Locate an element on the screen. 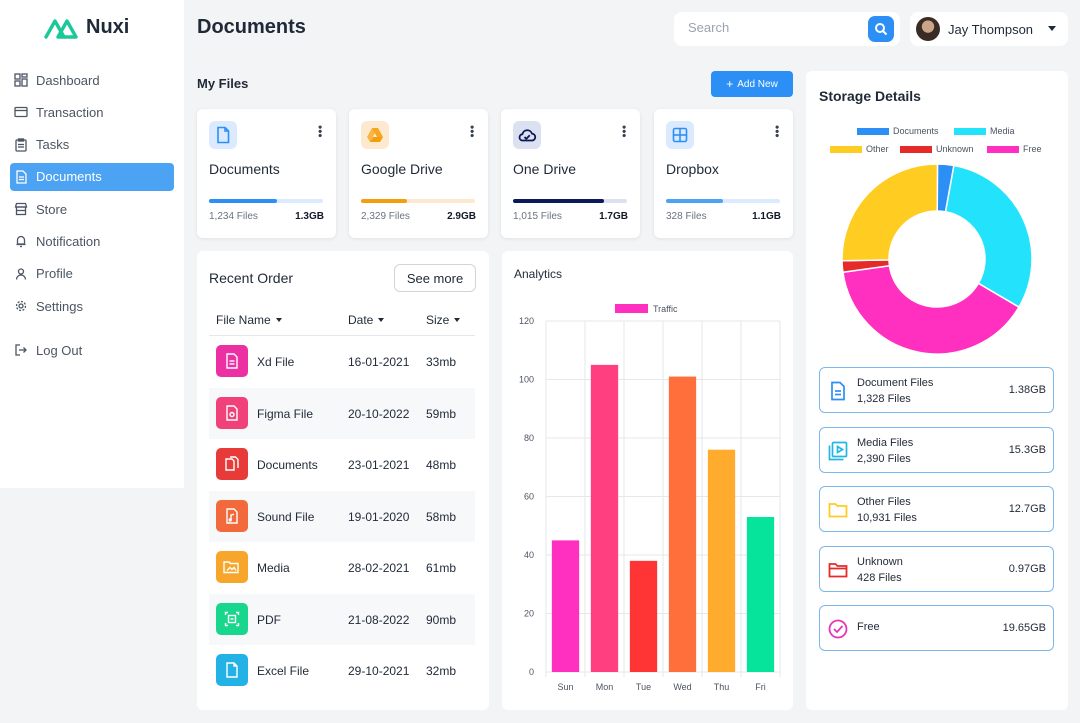 This screenshot has width=1080, height=723. see-more-button: See more is located at coordinates (435, 278).